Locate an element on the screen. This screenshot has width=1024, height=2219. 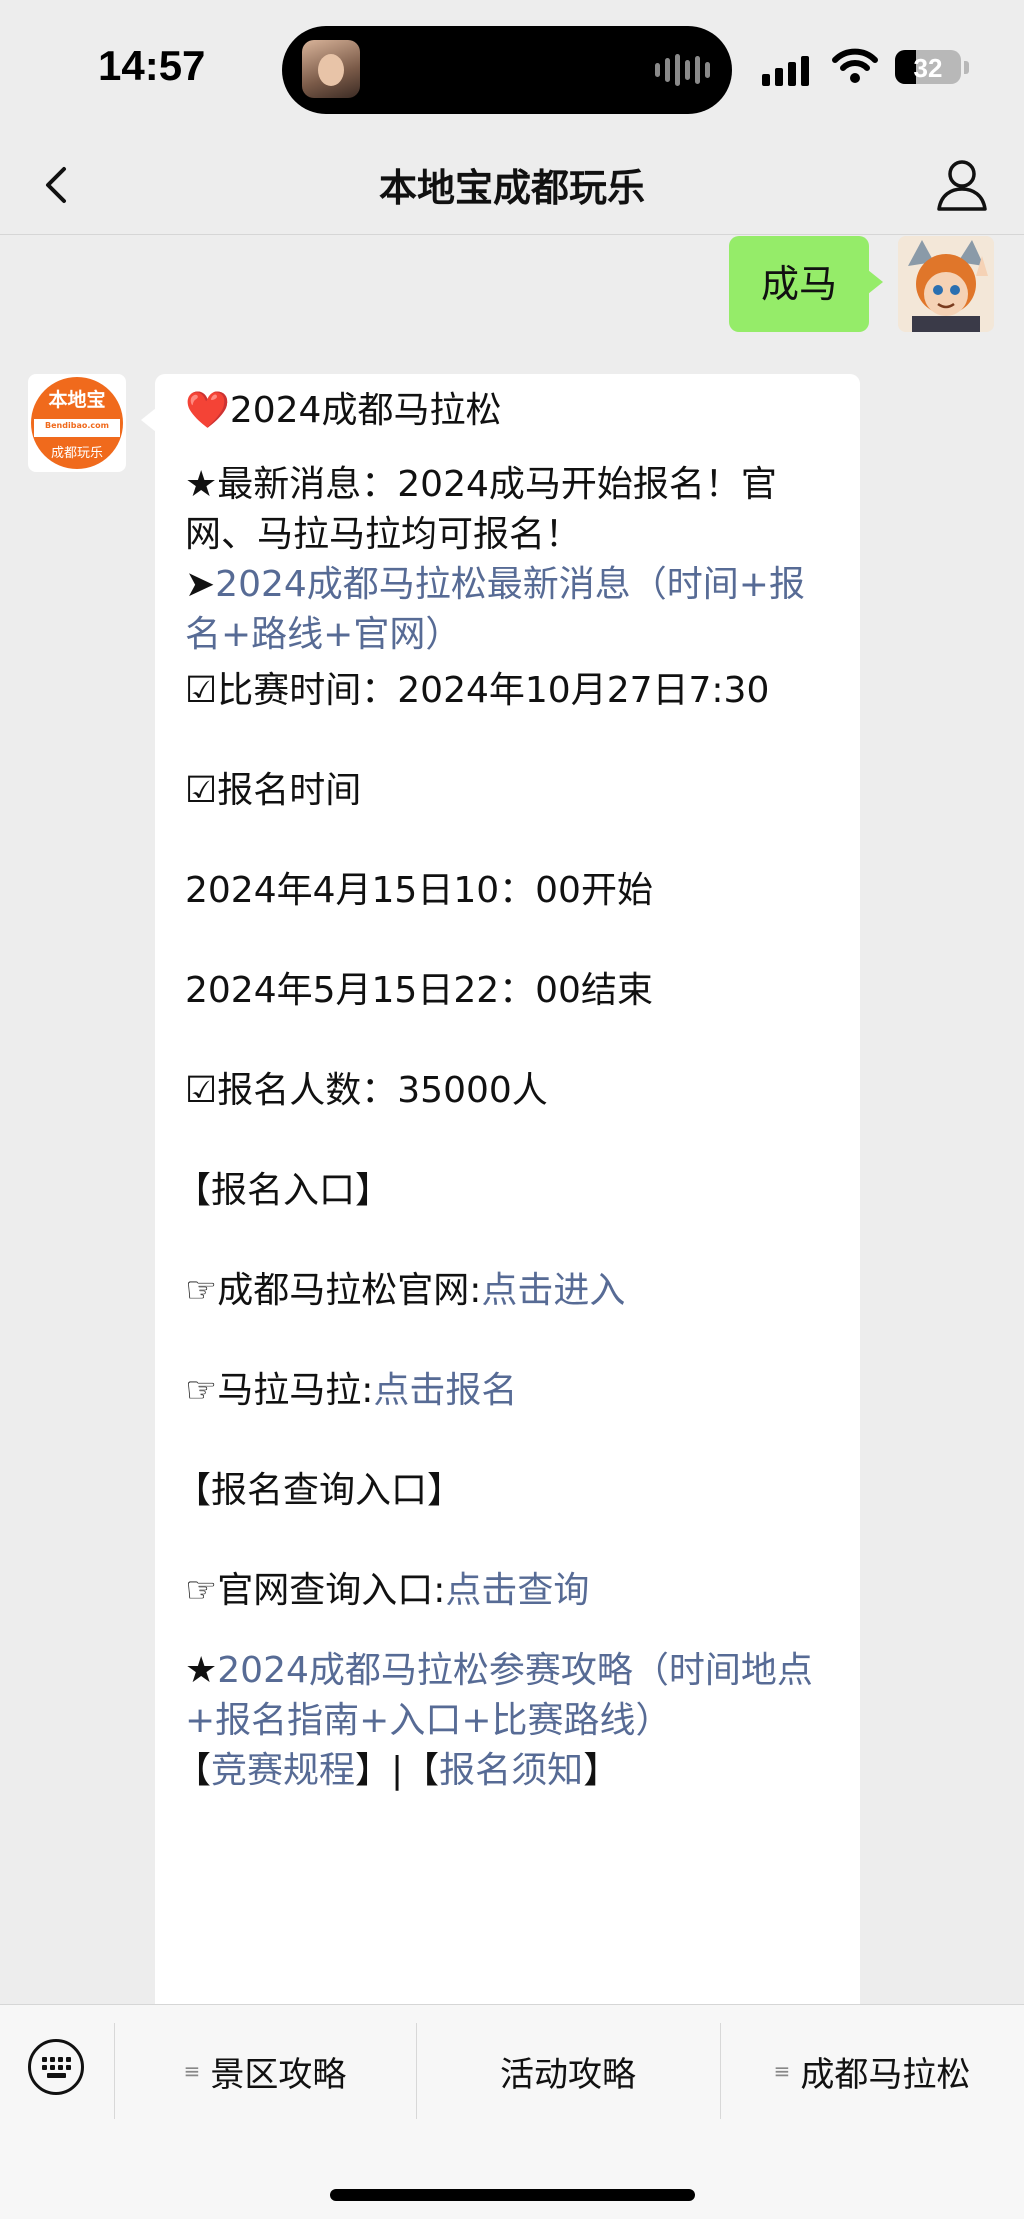
notice-link: 报名须知 is located at coordinates (511, 1770).